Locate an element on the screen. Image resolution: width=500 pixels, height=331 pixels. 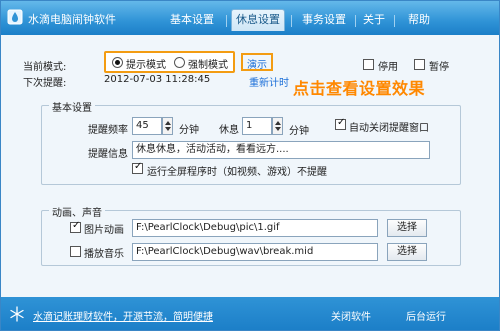
pause-label: 暂停 is located at coordinates (439, 65).